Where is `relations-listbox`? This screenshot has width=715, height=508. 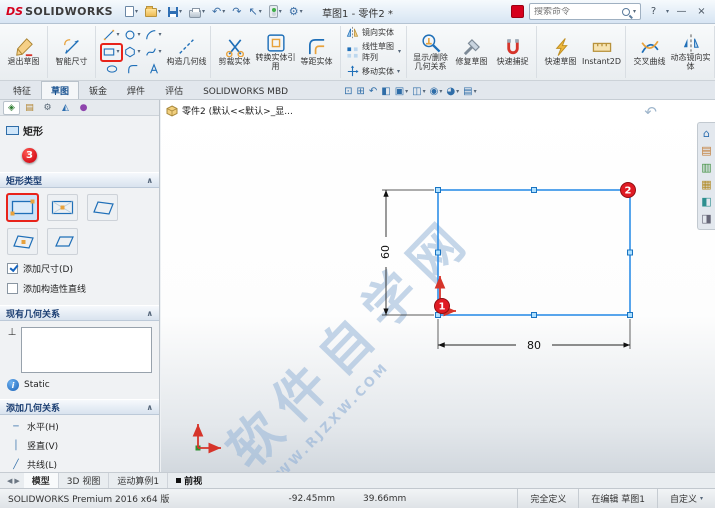 relations-listbox is located at coordinates (86, 350).